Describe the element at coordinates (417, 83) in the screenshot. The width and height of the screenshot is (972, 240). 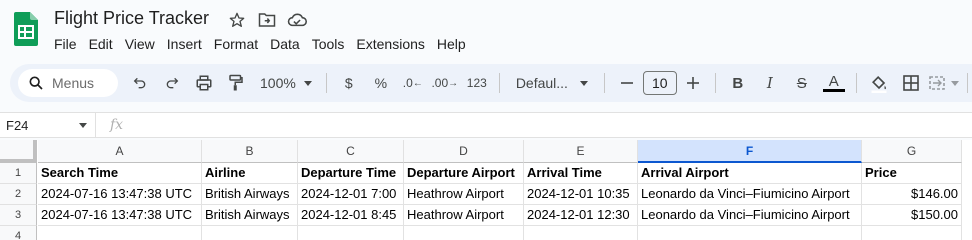
I see `arrow-left-icon: ←` at that location.